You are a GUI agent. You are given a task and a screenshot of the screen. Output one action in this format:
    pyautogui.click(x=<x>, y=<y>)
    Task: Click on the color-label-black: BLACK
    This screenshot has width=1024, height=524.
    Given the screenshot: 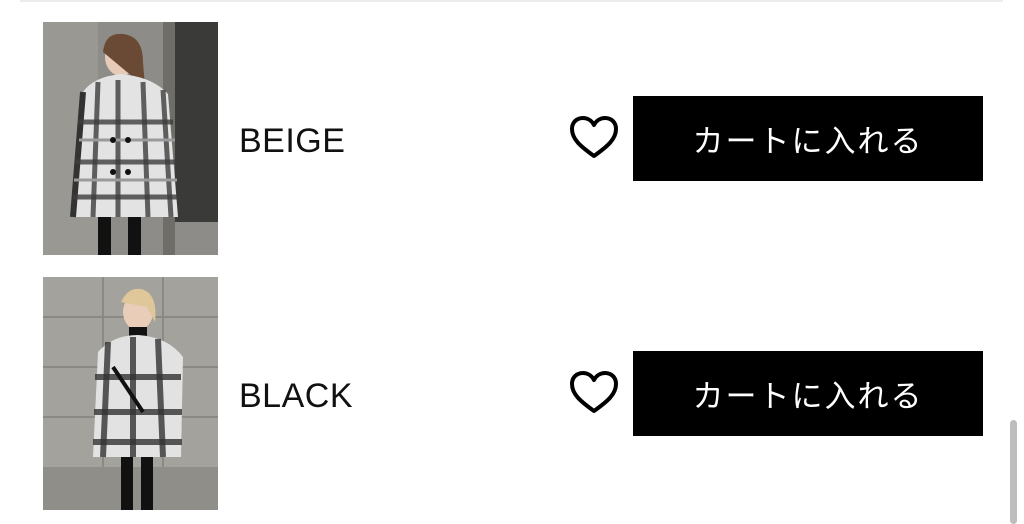 What is the action you would take?
    pyautogui.click(x=296, y=396)
    